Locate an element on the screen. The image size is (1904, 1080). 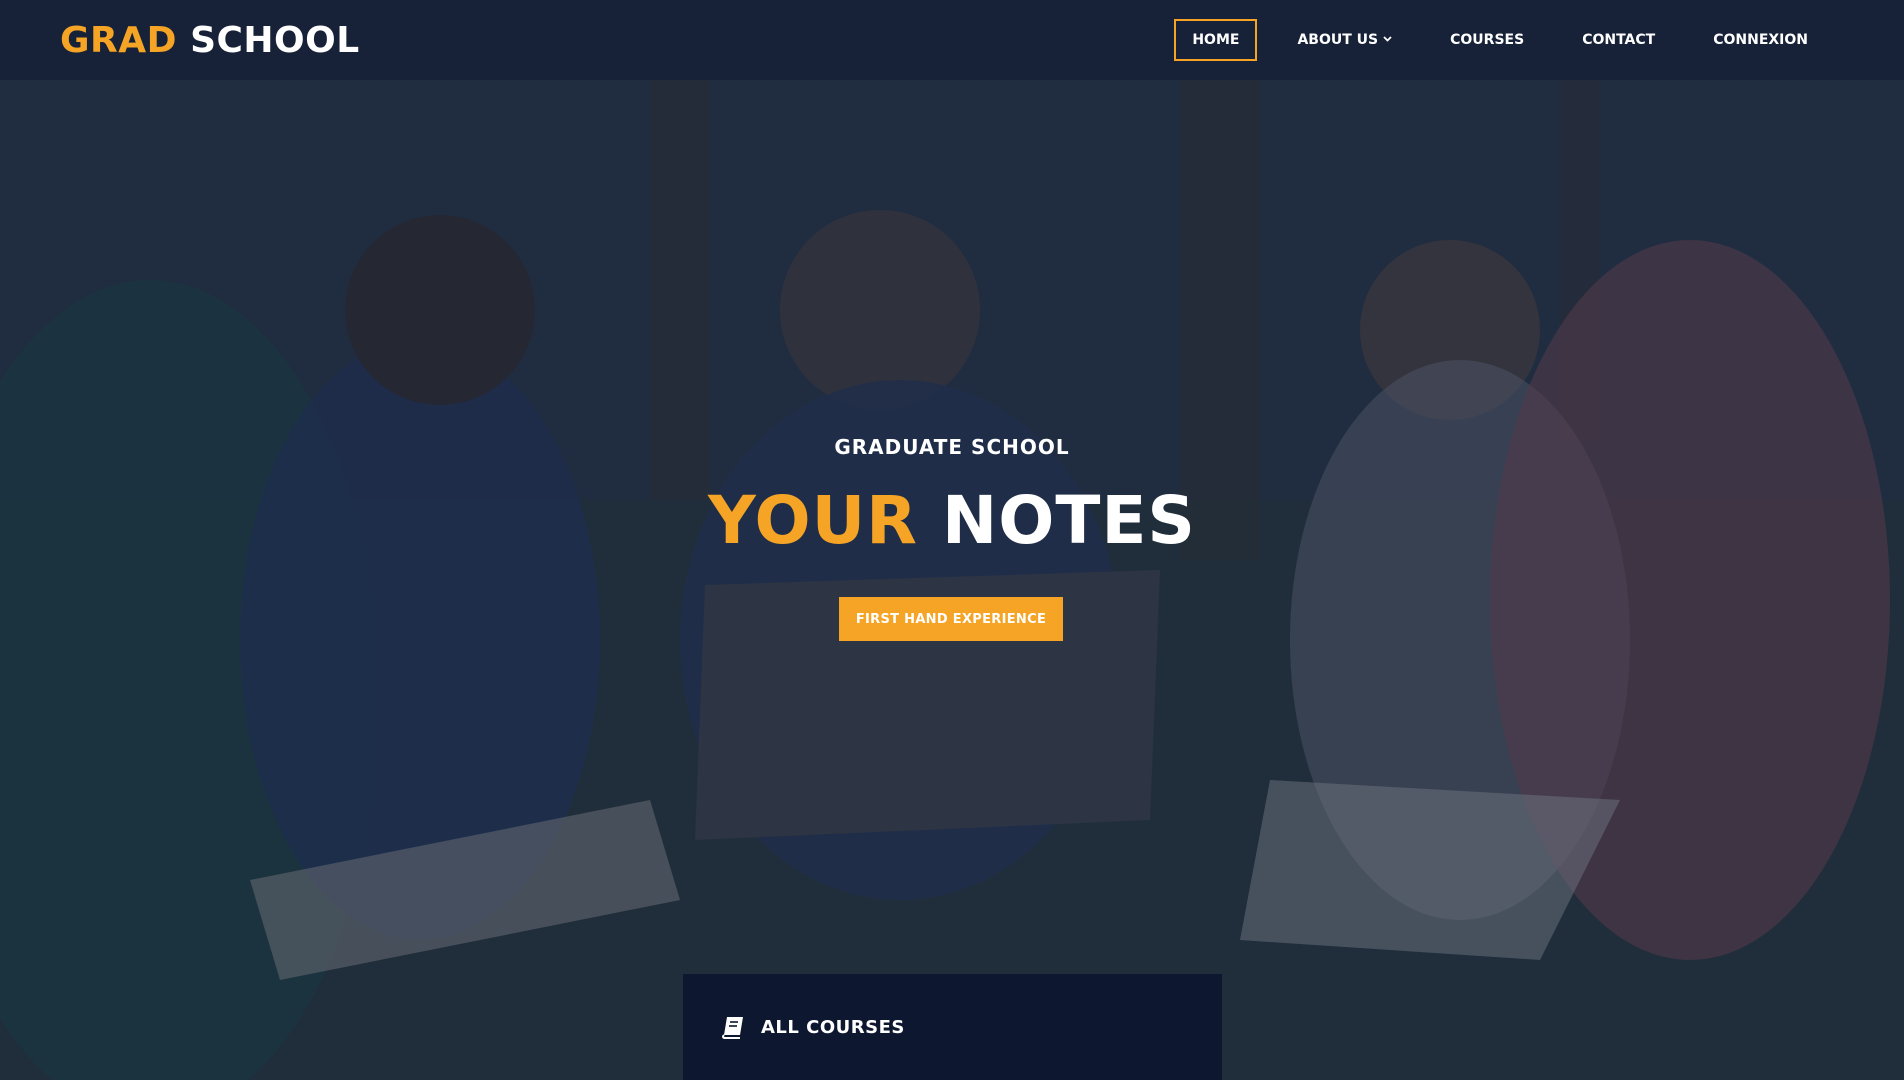
logo-accent-text: GRAD is located at coordinates (119, 40).